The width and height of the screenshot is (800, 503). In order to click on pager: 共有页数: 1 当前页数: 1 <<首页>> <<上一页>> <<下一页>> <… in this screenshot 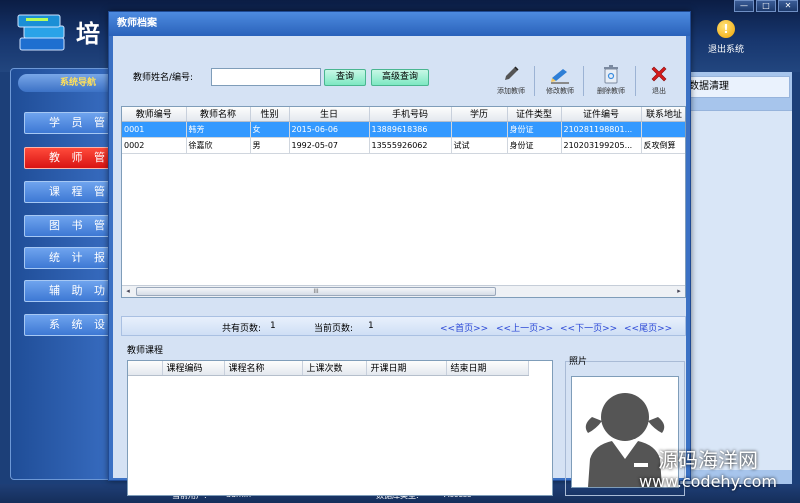, I will do `click(403, 326)`.